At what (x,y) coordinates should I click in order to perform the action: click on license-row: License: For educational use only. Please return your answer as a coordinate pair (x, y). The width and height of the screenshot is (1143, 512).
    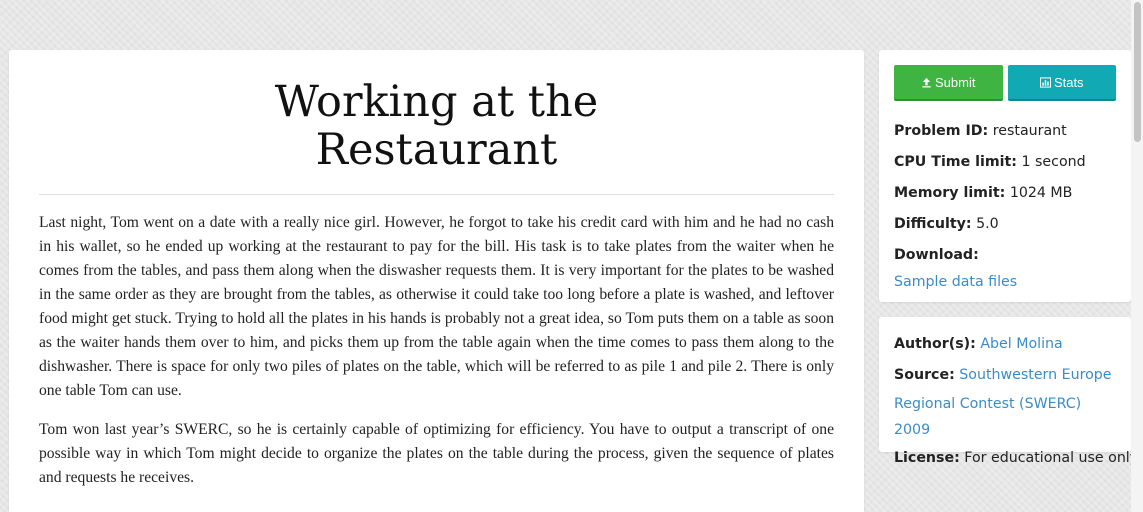
    Looking at the image, I should click on (1016, 458).